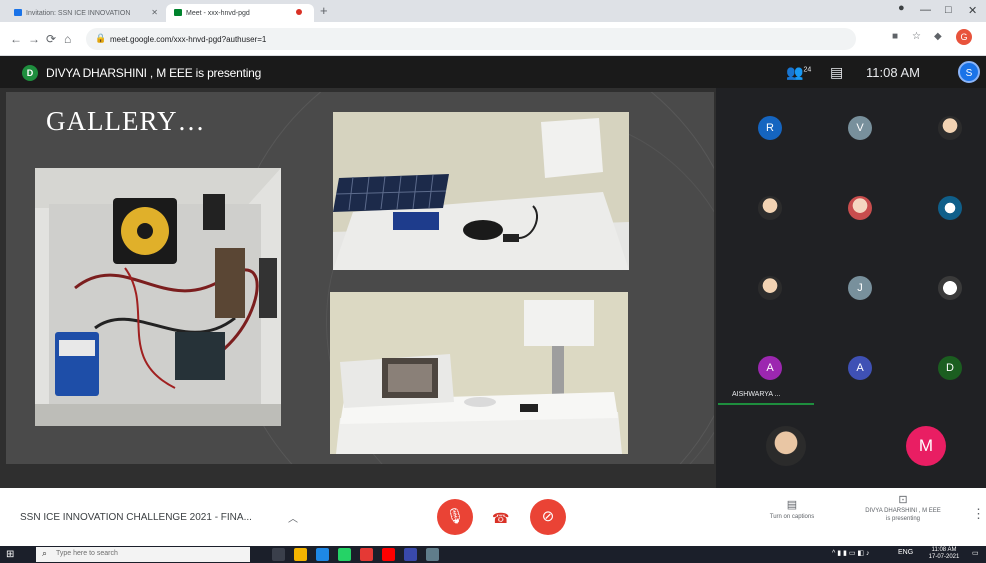  What do you see at coordinates (944, 557) in the screenshot?
I see `taskbar-date: 17-07-2021` at bounding box center [944, 557].